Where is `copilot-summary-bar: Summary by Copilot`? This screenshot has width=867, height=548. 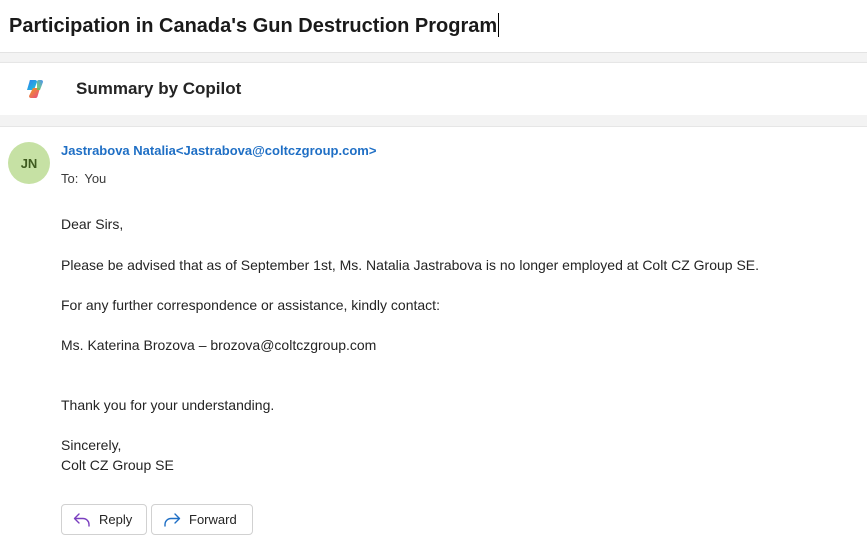 copilot-summary-bar: Summary by Copilot is located at coordinates (433, 88).